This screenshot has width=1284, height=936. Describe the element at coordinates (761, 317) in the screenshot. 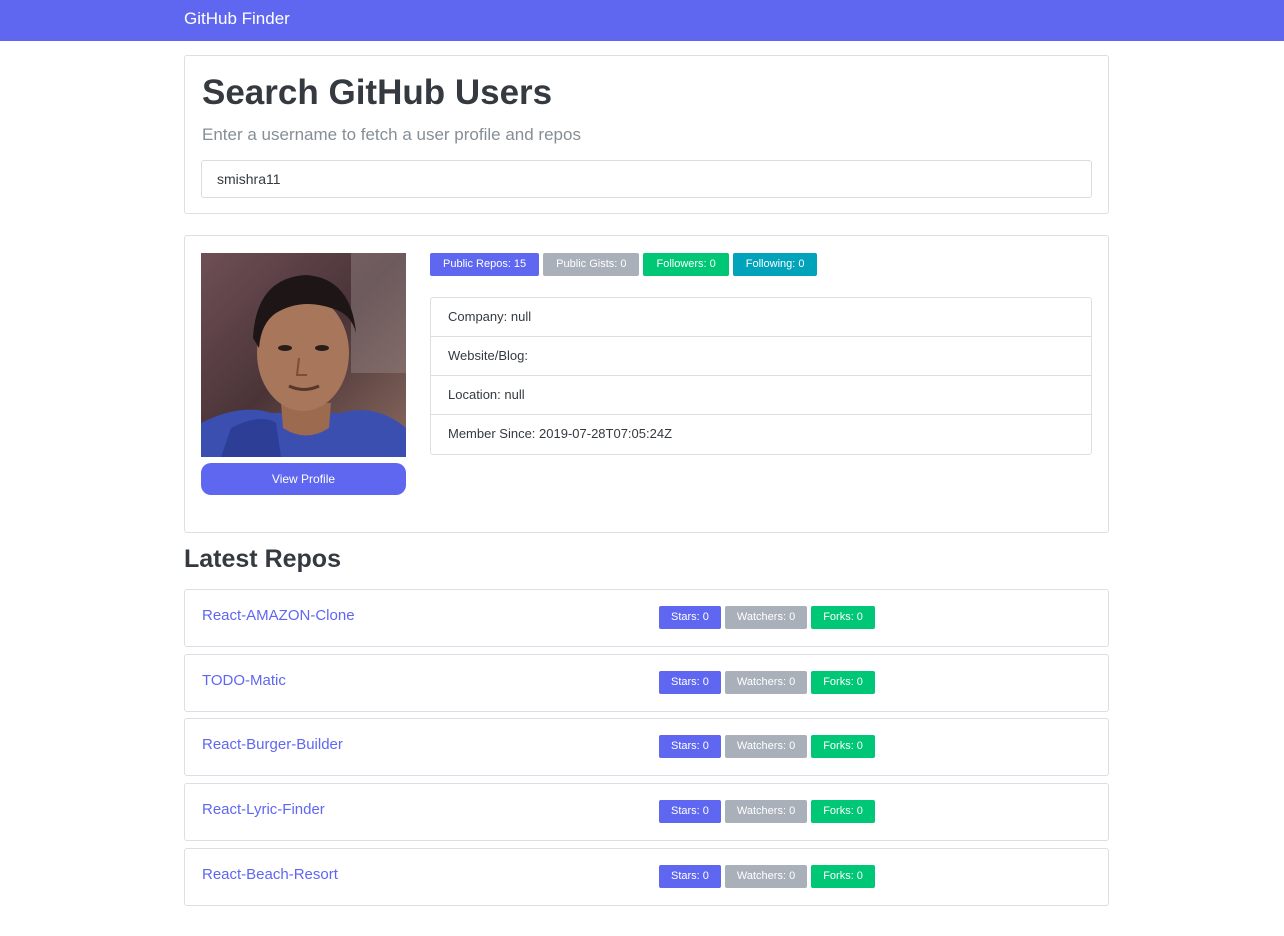

I see `company-item: Company: null` at that location.